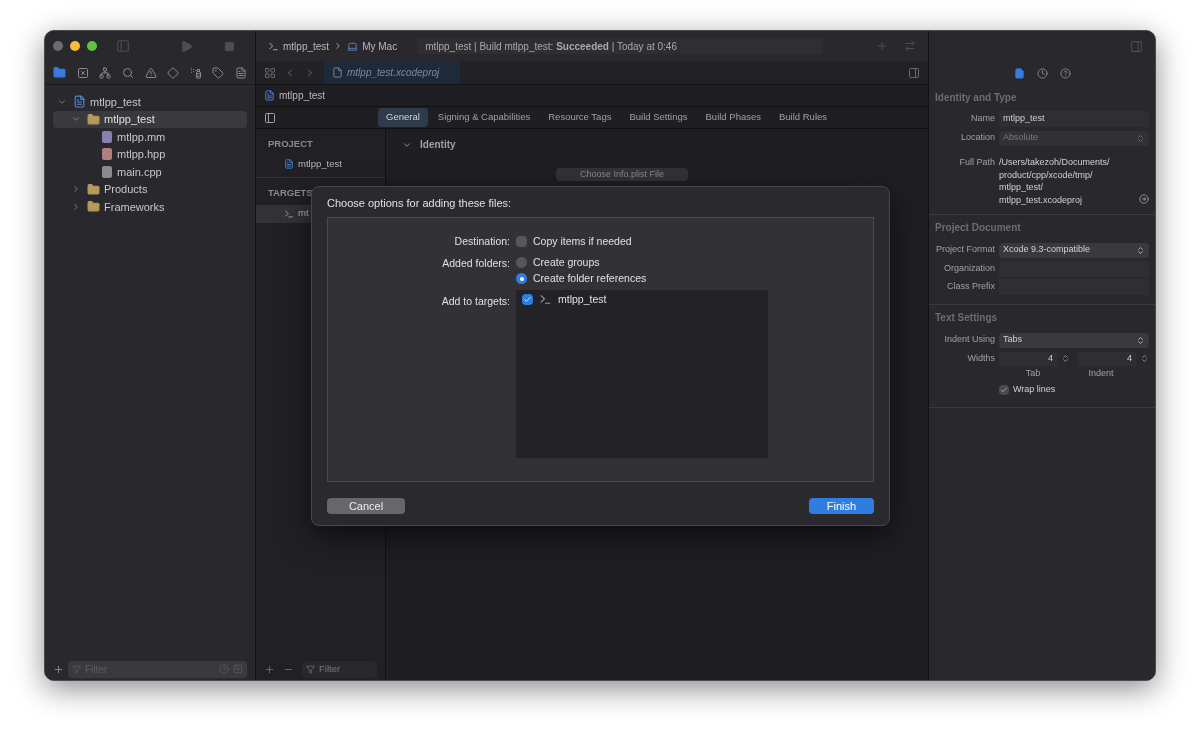  I want to click on section-title: Project Document, so click(978, 228).